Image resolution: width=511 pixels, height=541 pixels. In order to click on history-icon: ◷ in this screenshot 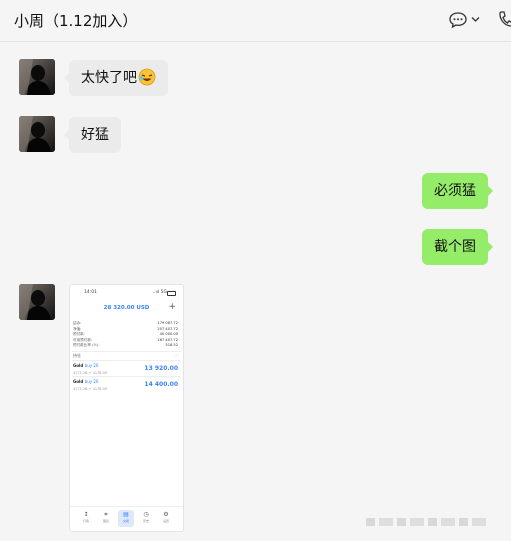, I will do `click(146, 514)`.